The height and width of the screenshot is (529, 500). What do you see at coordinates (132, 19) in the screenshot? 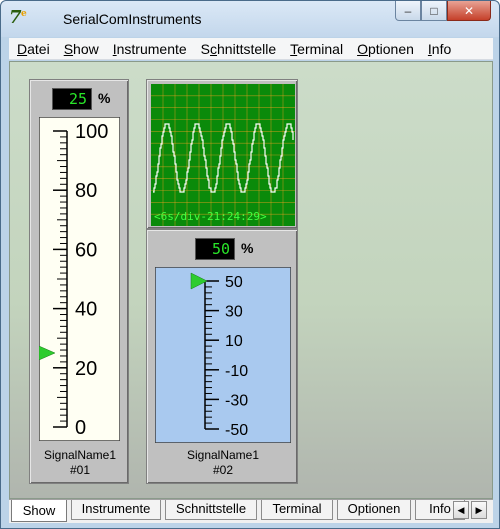
I see `window-title: SerialComInstruments` at bounding box center [132, 19].